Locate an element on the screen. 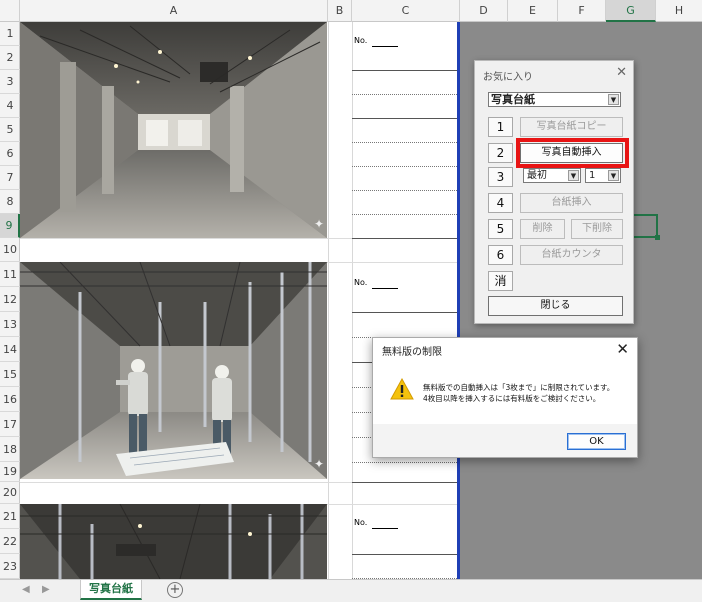  column-header-h: H is located at coordinates (679, 11).